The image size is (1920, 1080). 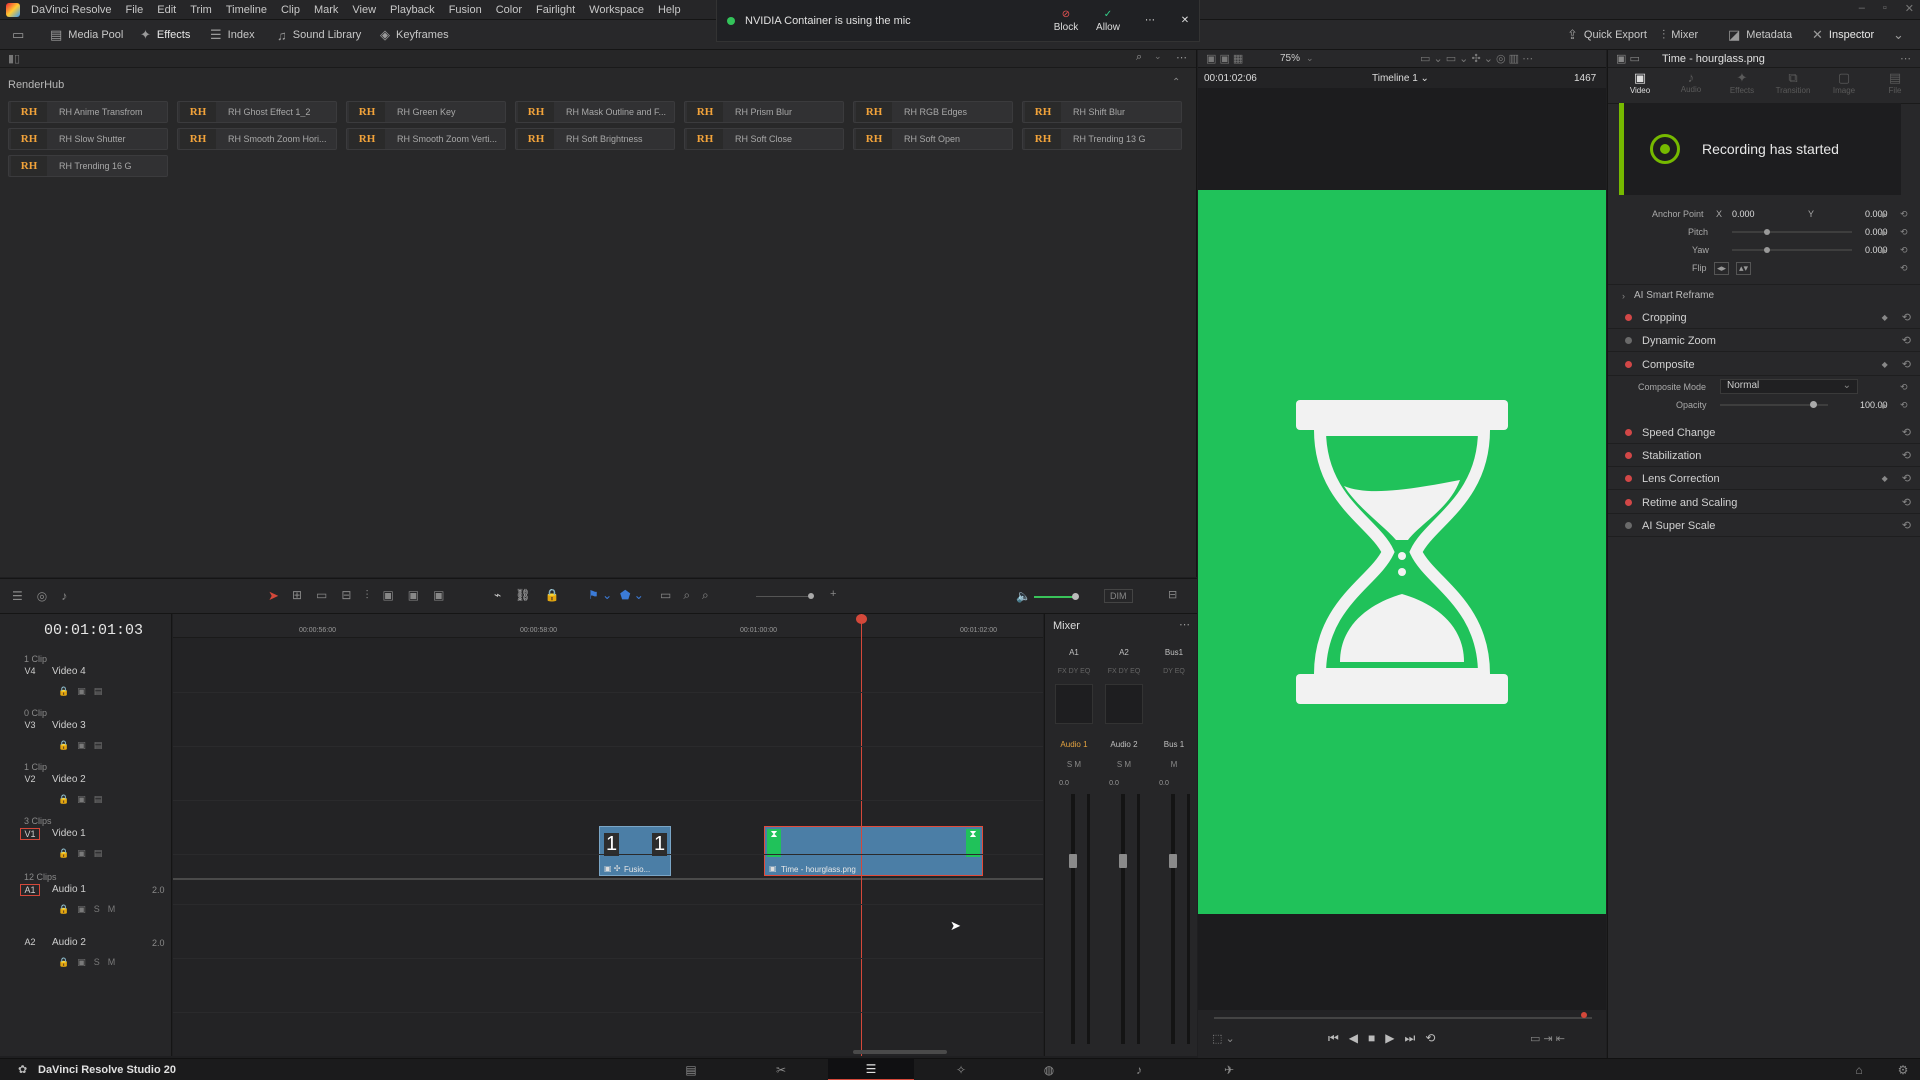 What do you see at coordinates (18, 35) in the screenshot?
I see `panel-toggle-icon: ▭` at bounding box center [18, 35].